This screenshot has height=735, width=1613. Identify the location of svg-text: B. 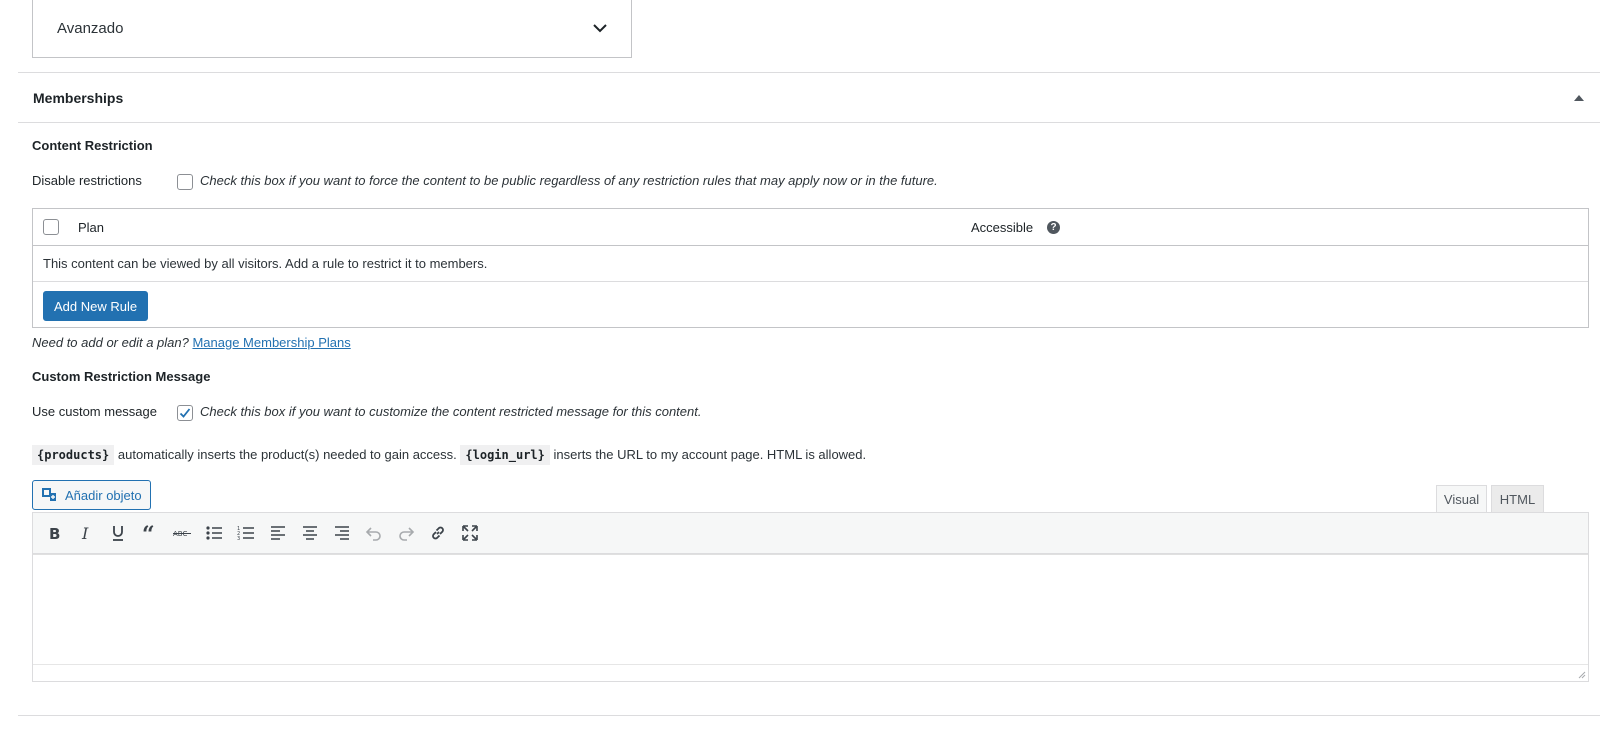
(54, 534).